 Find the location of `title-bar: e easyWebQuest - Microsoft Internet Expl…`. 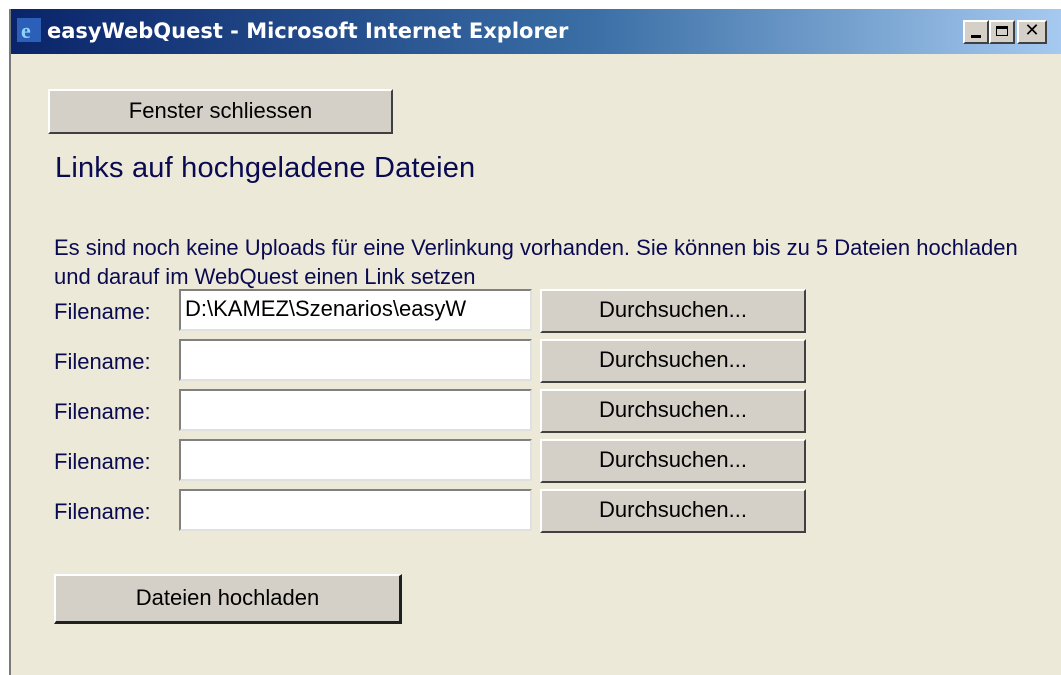

title-bar: e easyWebQuest - Microsoft Internet Expl… is located at coordinates (536, 31).